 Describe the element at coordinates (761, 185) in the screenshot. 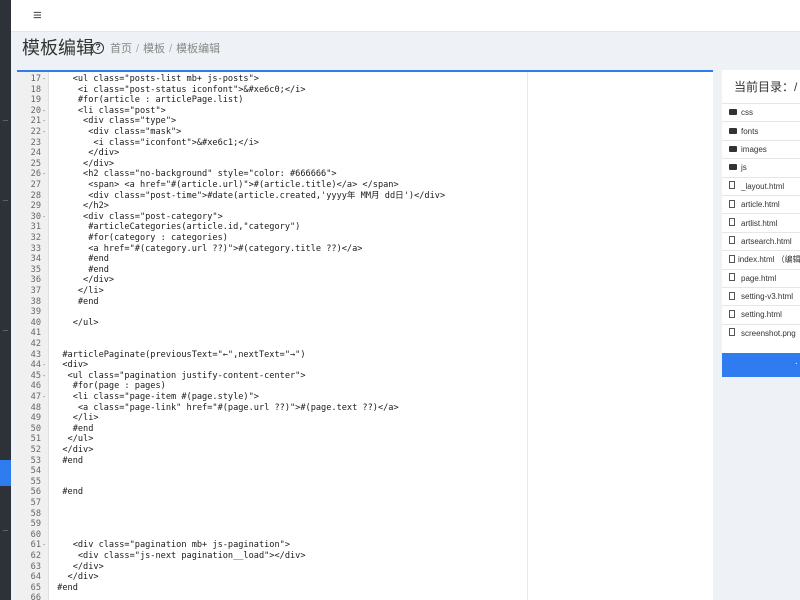

I see `file-item: _layout.html` at that location.